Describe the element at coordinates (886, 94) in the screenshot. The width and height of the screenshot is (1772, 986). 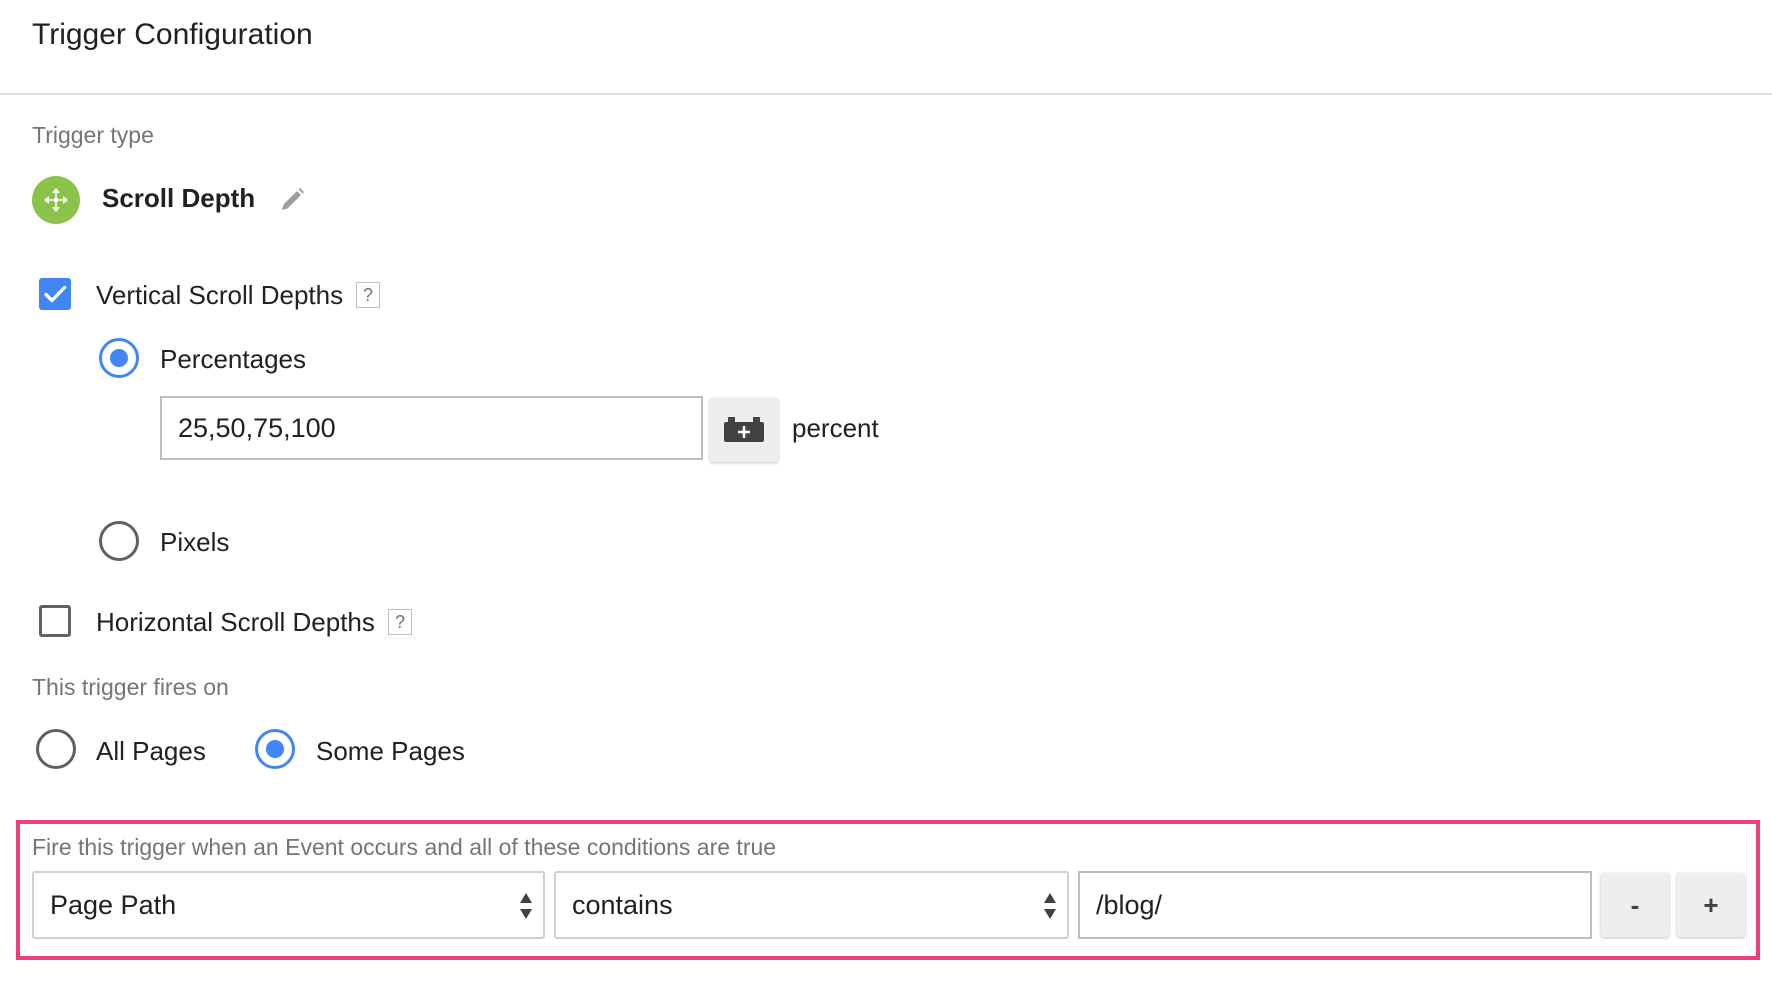
I see `header-divider` at that location.